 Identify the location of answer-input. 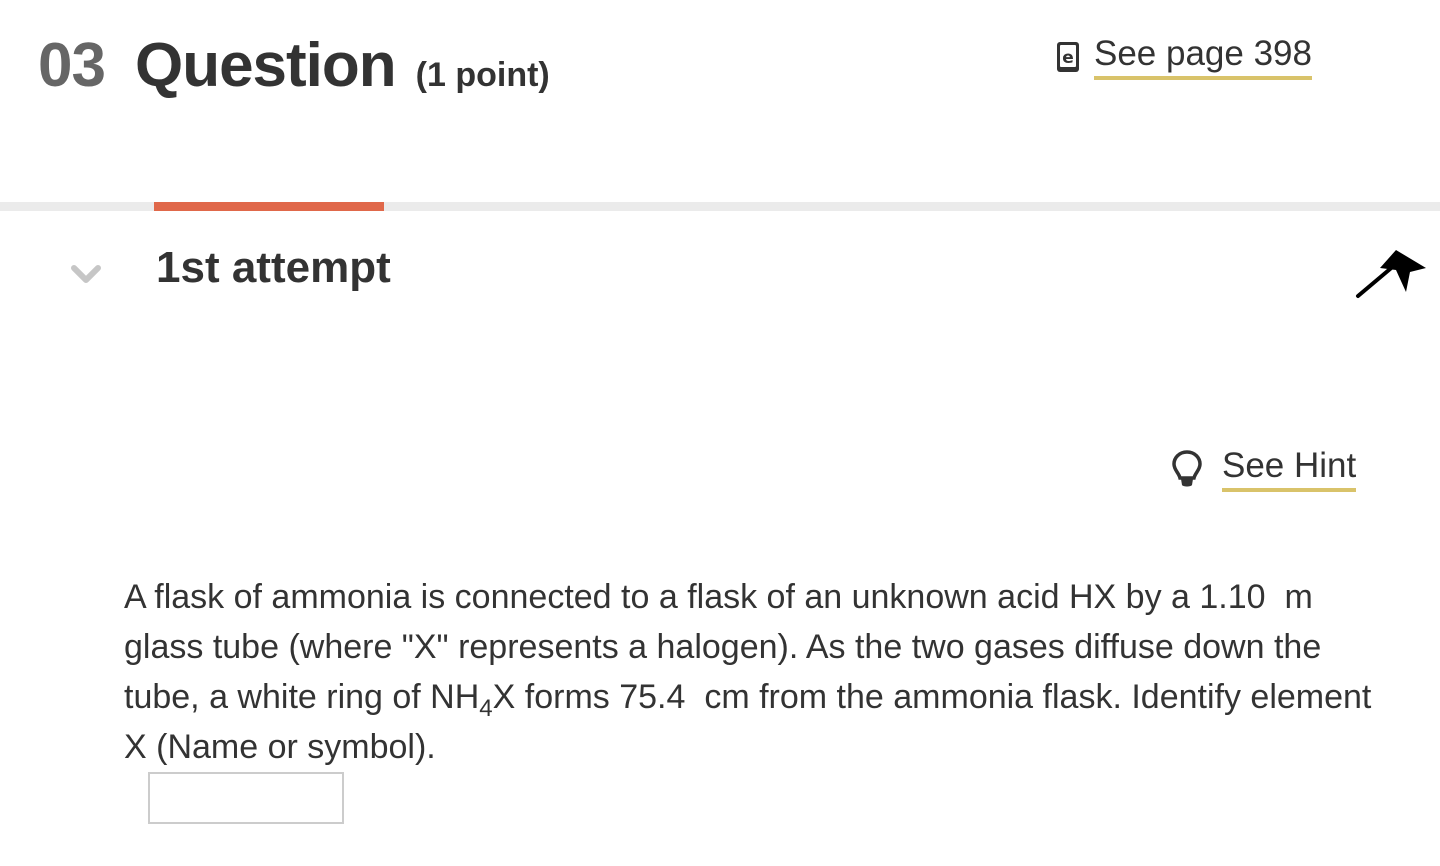
(246, 798).